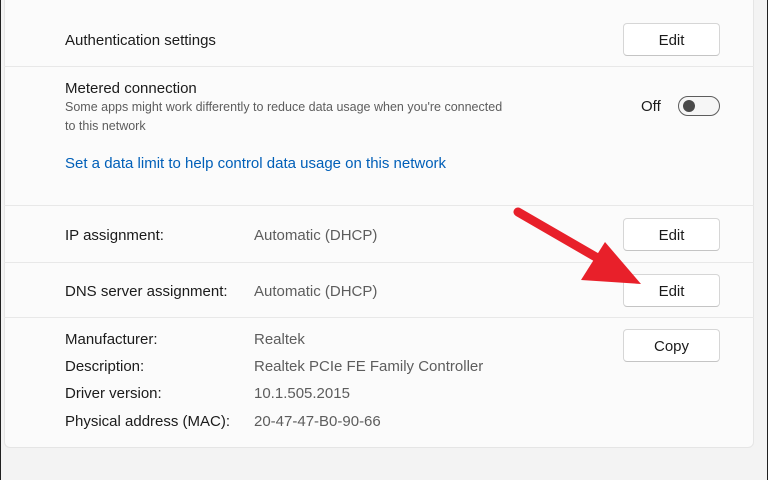  What do you see at coordinates (689, 106) in the screenshot?
I see `toggle-knob` at bounding box center [689, 106].